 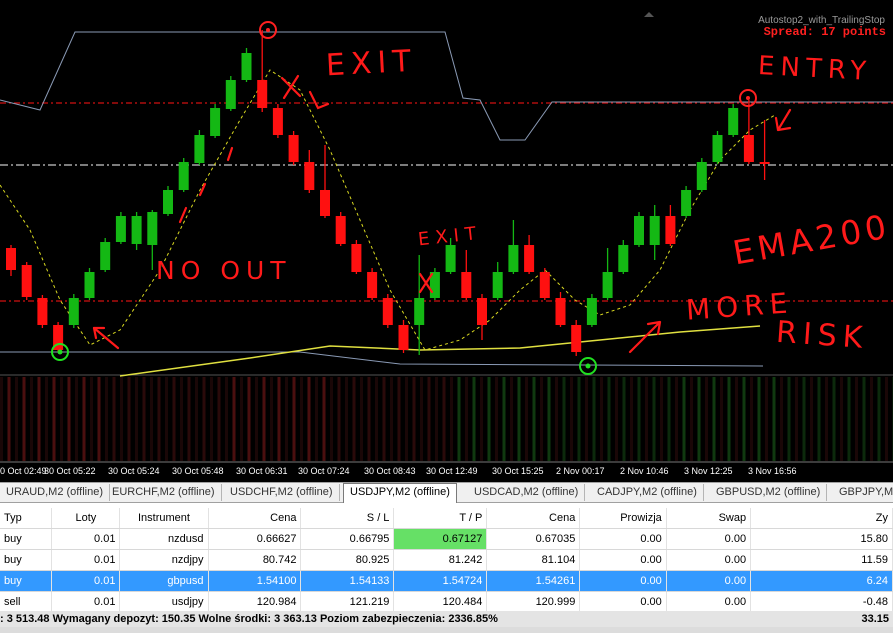 What do you see at coordinates (644, 471) in the screenshot?
I see `time-axis-label: 2 Nov 10:46` at bounding box center [644, 471].